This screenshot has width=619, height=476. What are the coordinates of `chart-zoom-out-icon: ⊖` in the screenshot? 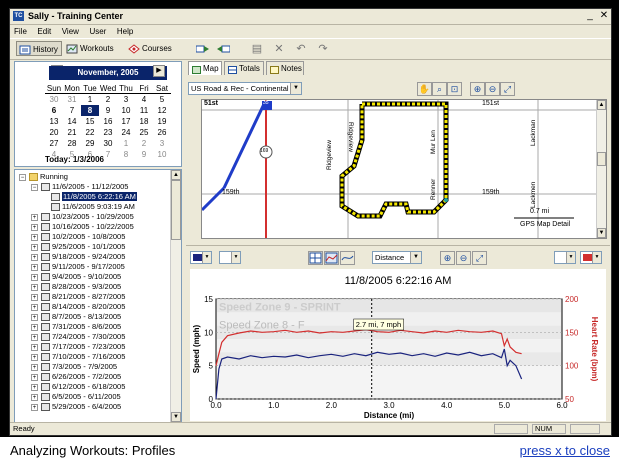 It's located at (463, 258).